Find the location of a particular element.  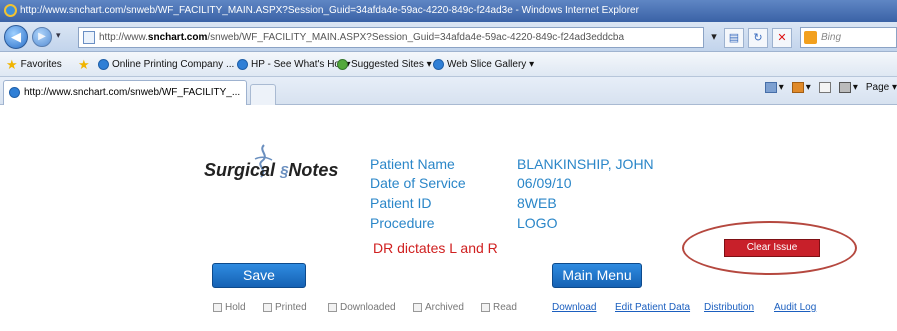

checkbox-label: Printed is located at coordinates (291, 307).